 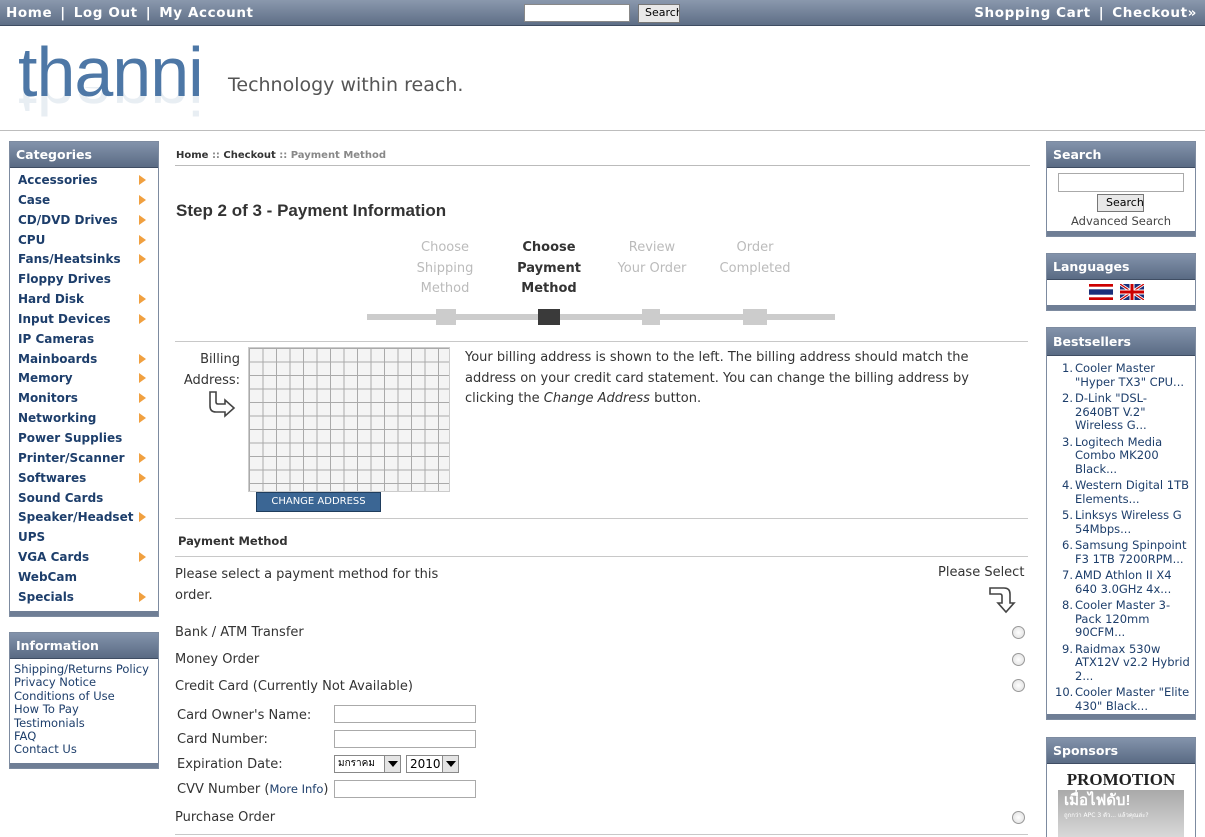 What do you see at coordinates (233, 541) in the screenshot?
I see `payment-method-heading: Payment Method` at bounding box center [233, 541].